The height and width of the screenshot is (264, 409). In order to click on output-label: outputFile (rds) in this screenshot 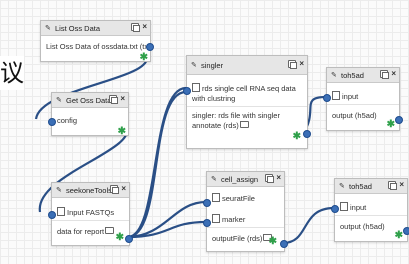, I will do `click(237, 238)`.